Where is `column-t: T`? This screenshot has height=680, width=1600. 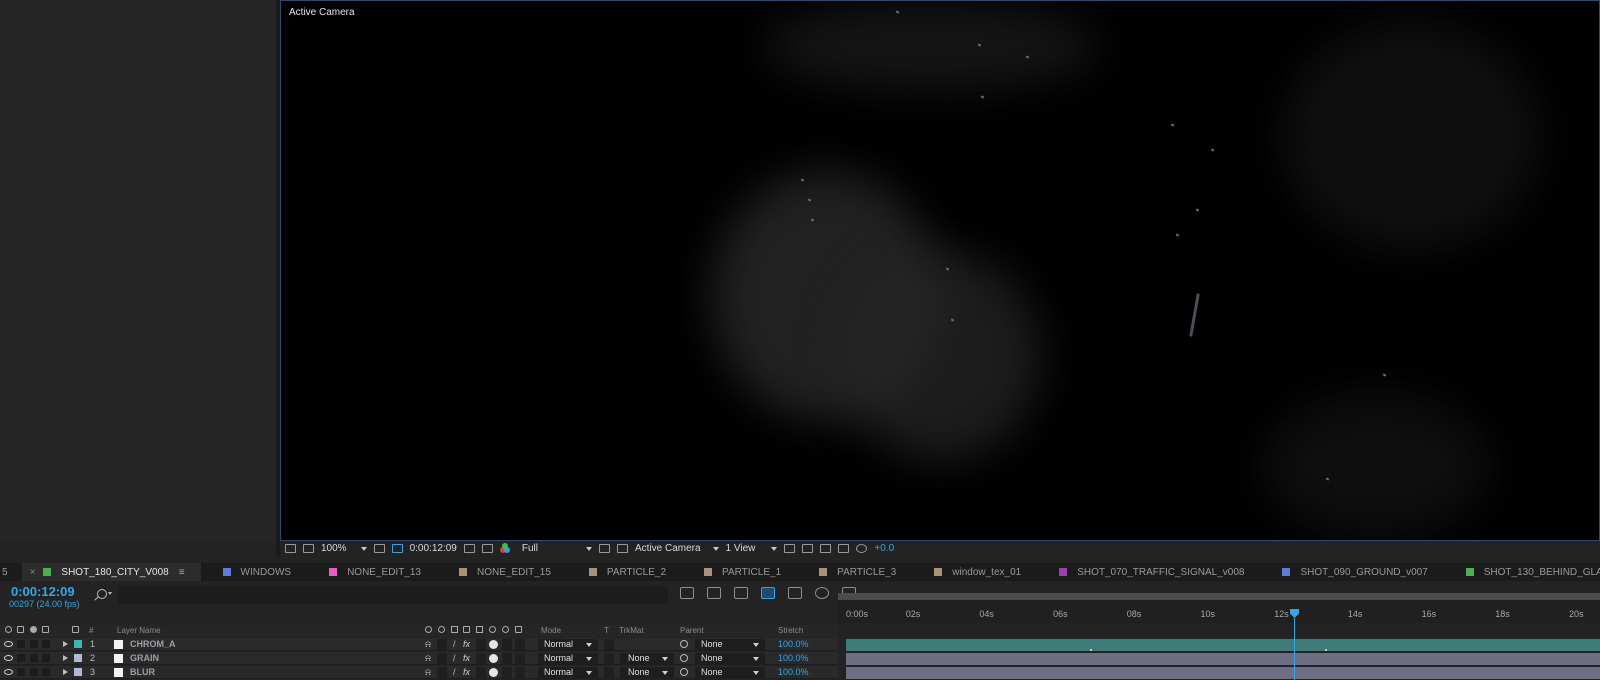
column-t: T is located at coordinates (606, 630).